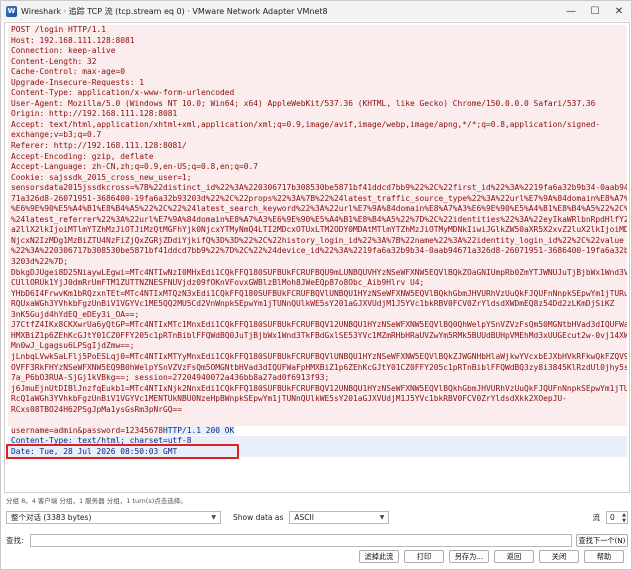  Describe the element at coordinates (317, 178) in the screenshot. I see `request-line: Cookie: sajssdk_2015_cross_new_user=1;` at that location.